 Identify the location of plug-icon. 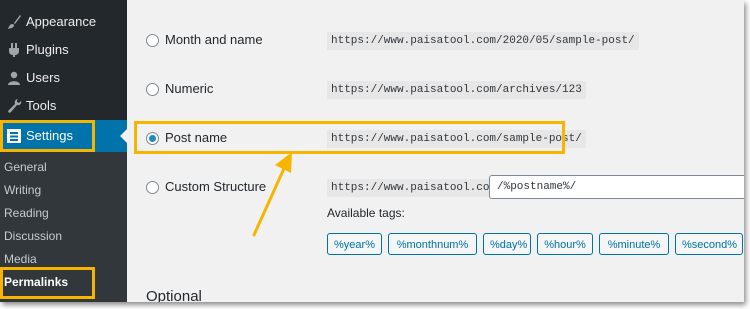
(14, 50).